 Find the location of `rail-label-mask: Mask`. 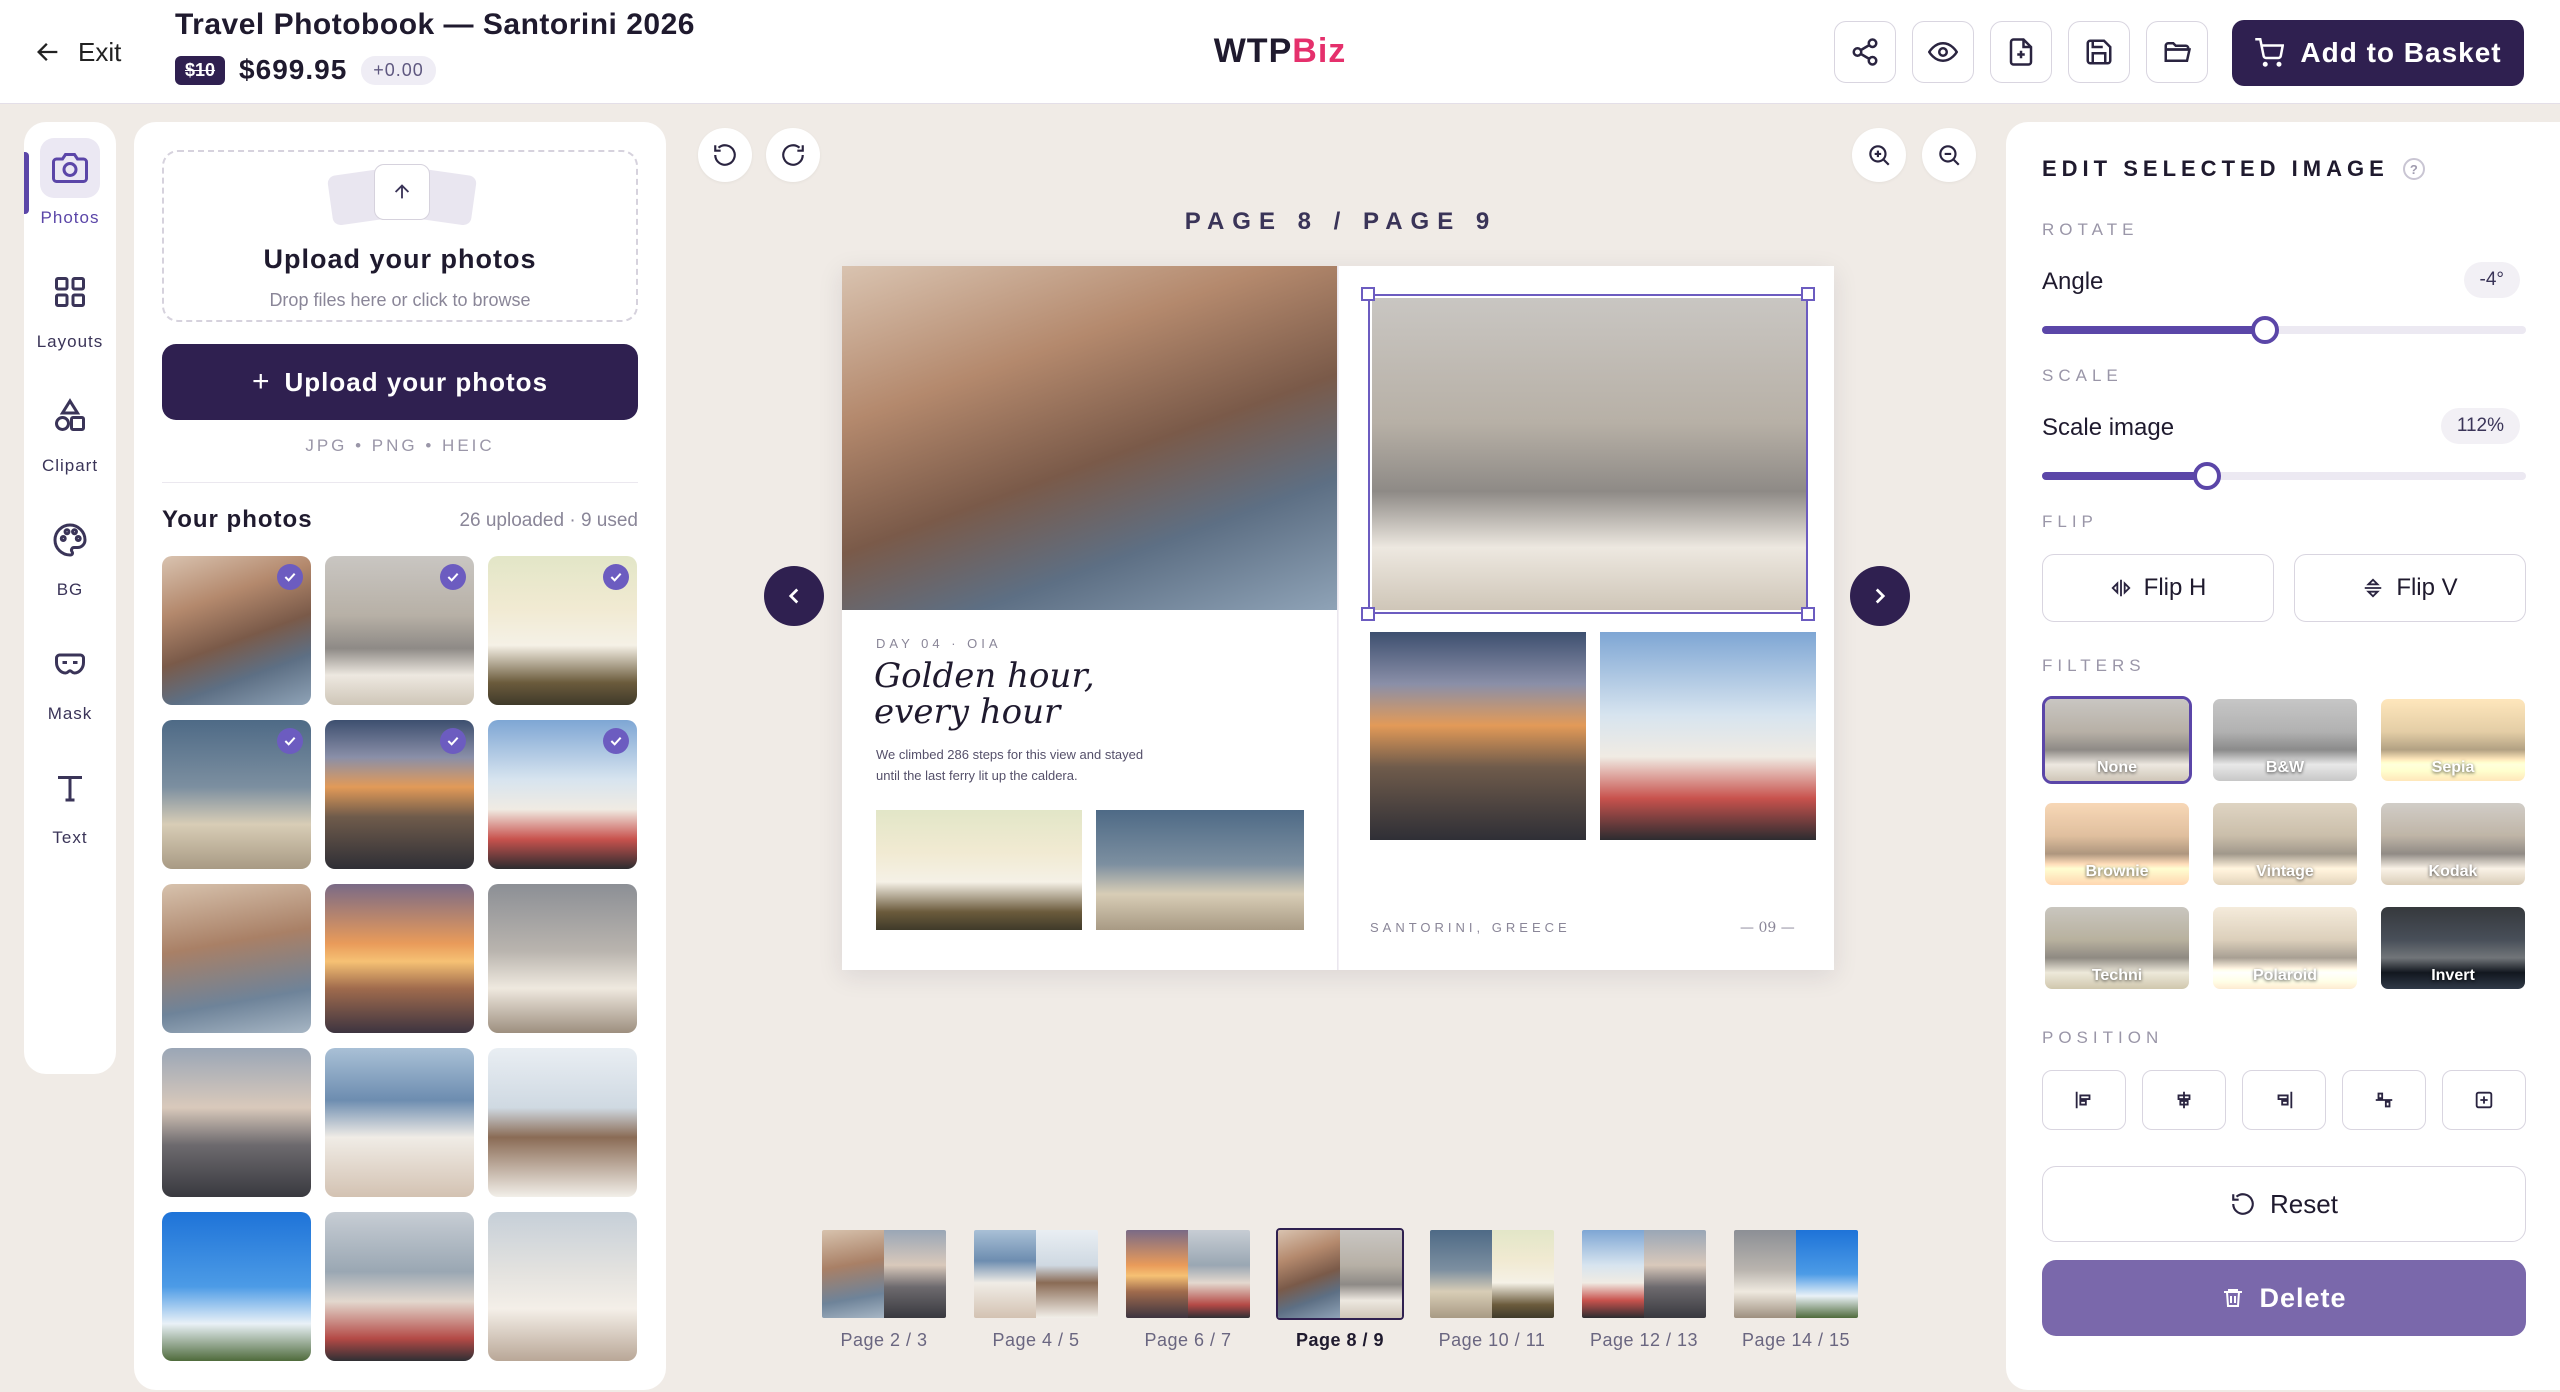

rail-label-mask: Mask is located at coordinates (70, 713).